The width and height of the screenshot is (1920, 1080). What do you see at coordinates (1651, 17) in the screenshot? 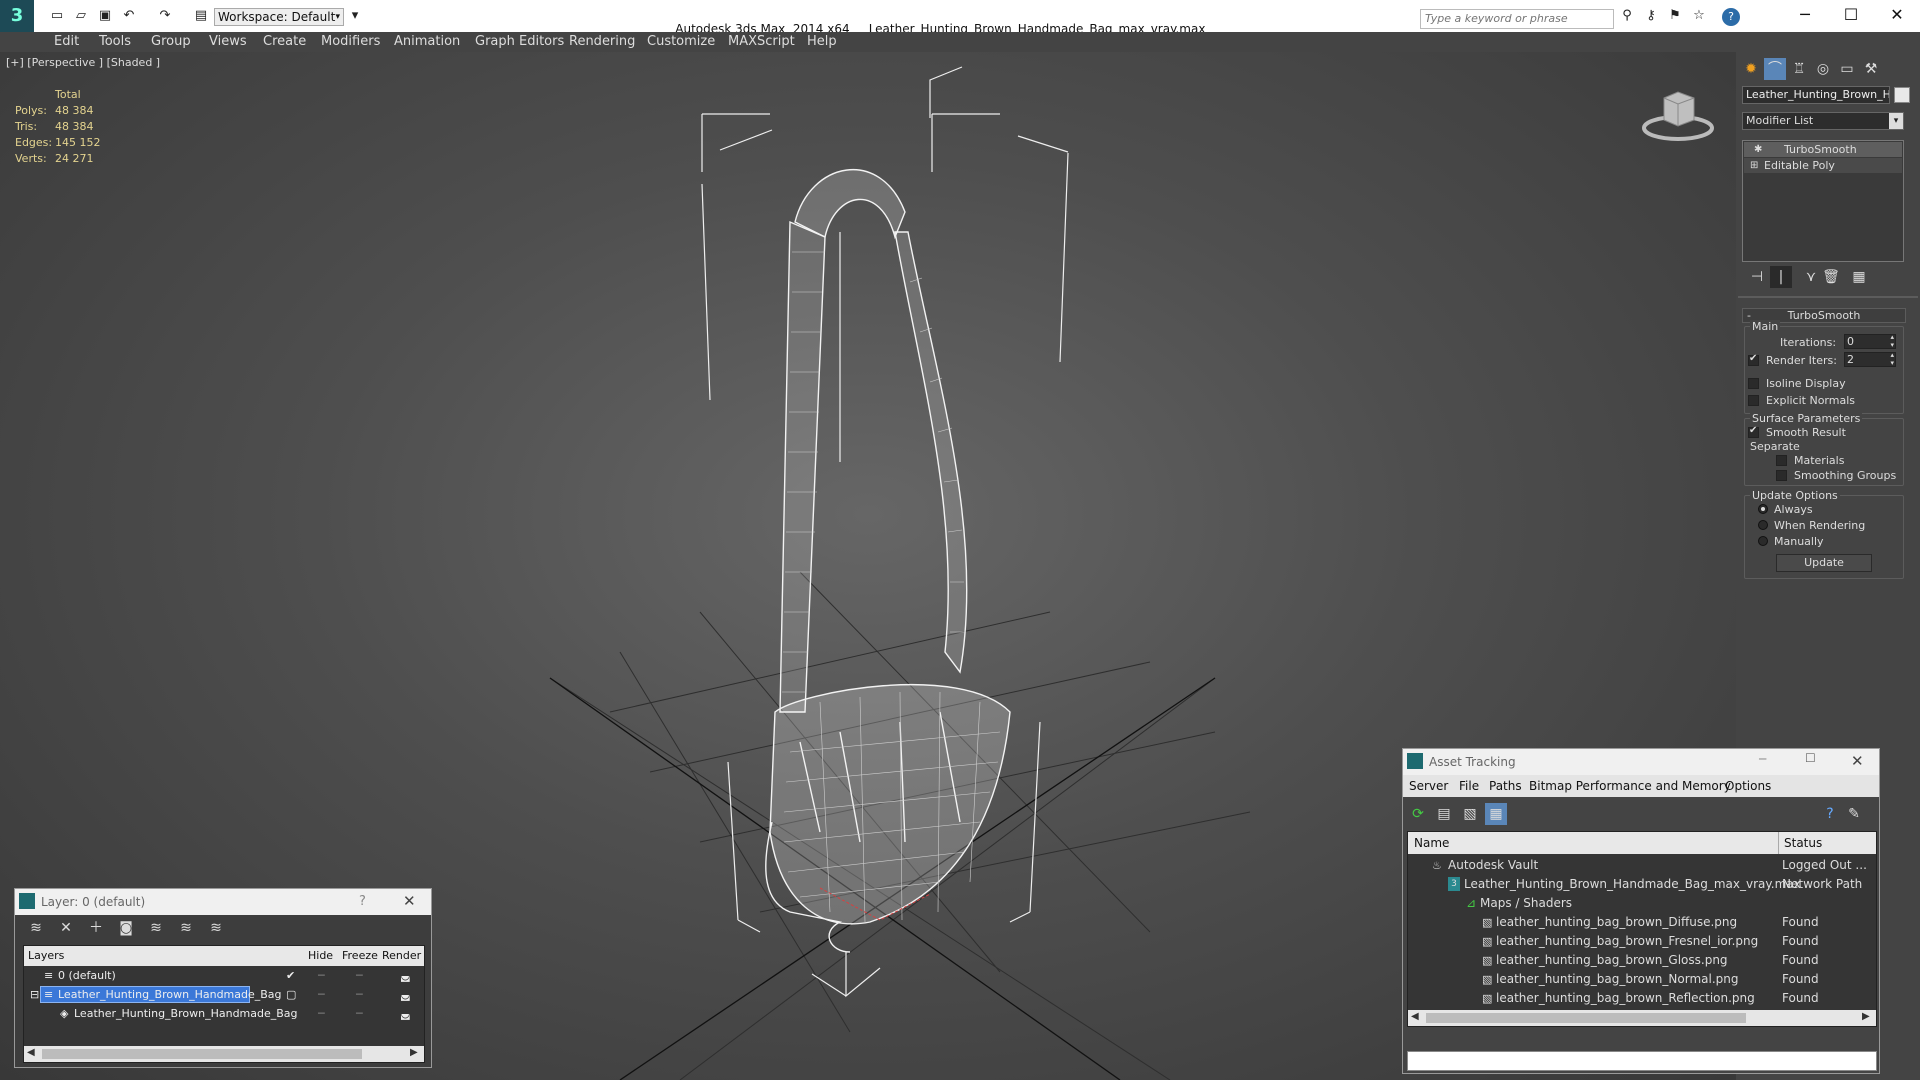
I see `key-icon: ⚷` at bounding box center [1651, 17].